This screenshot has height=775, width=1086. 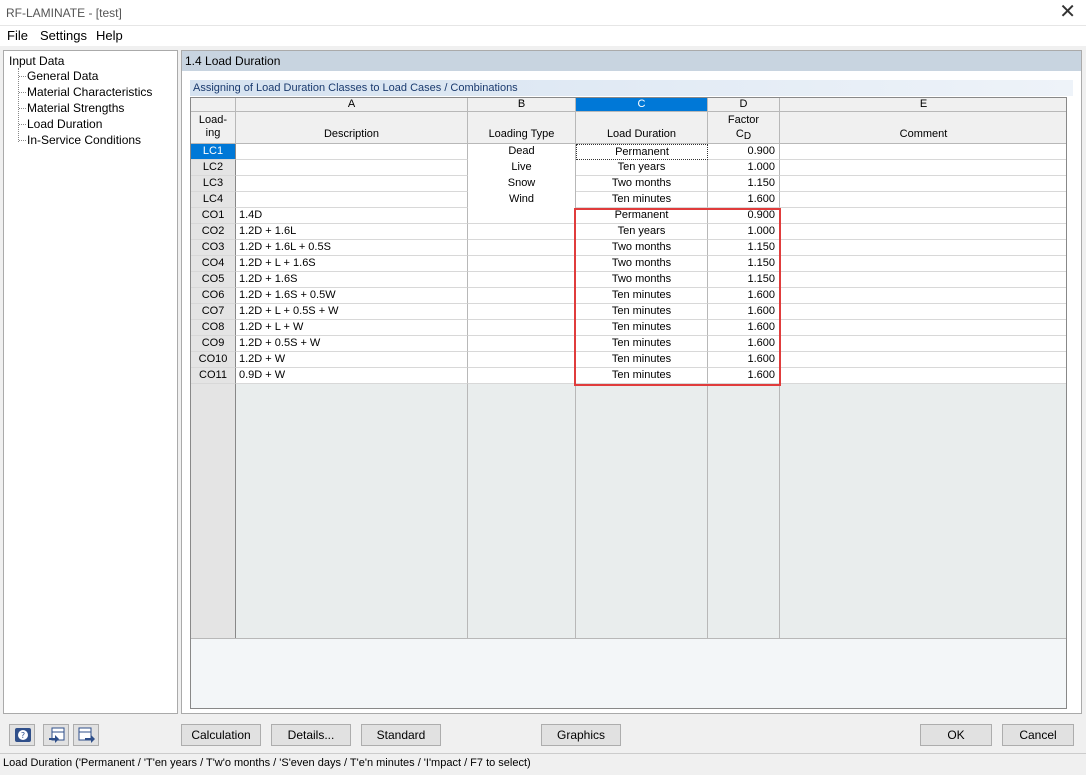 I want to click on cell-description: 0.9D + W, so click(x=352, y=376).